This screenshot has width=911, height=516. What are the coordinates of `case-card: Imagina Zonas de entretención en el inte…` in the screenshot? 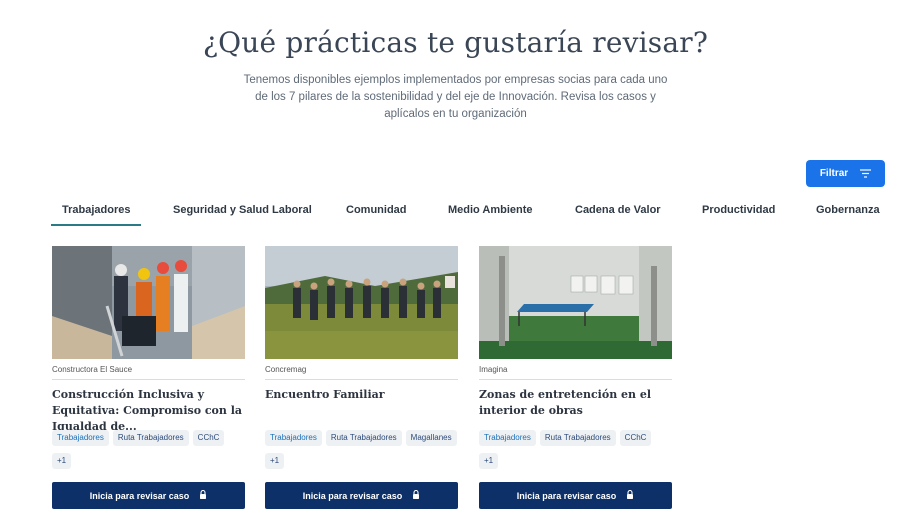 It's located at (575, 381).